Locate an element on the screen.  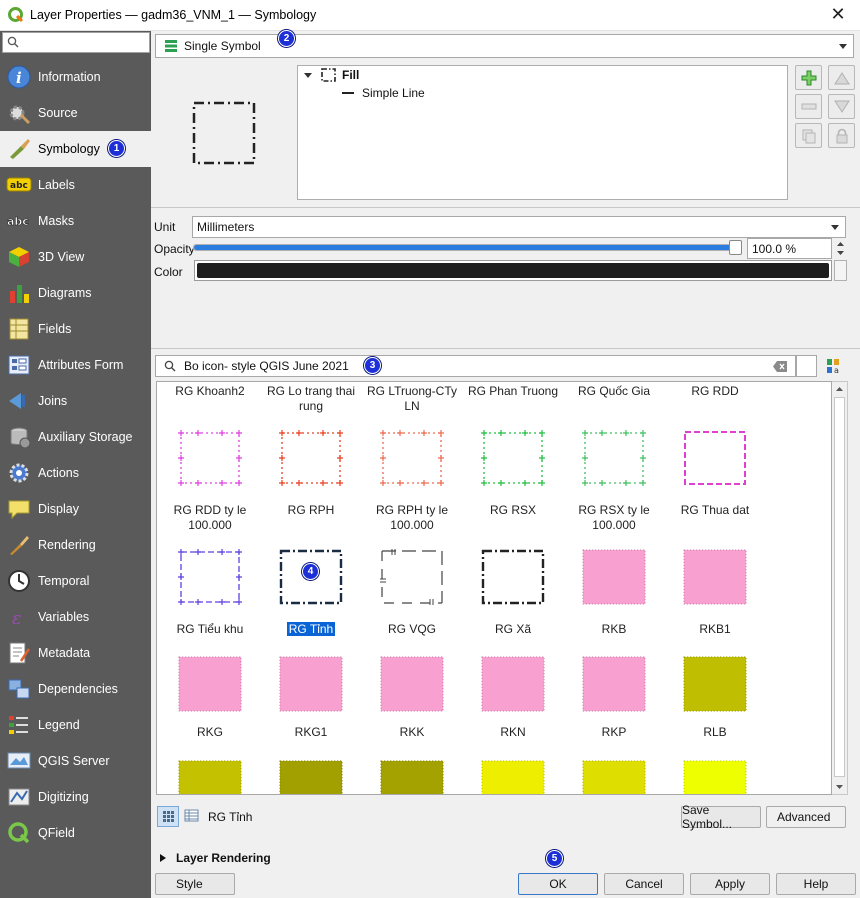
tree-row-simple-line: Simple Line is located at coordinates (383, 93).